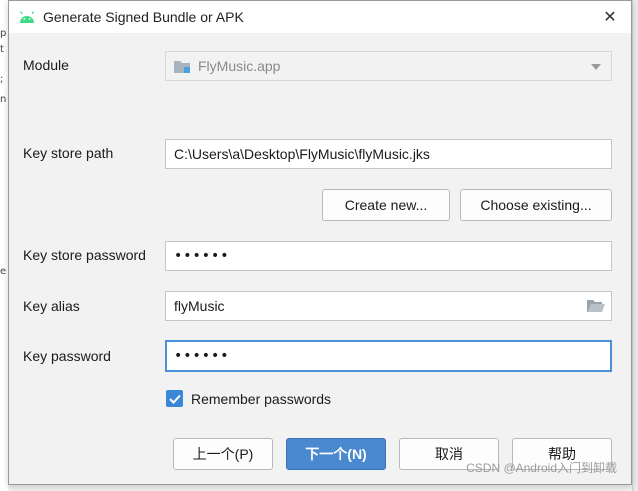 This screenshot has width=638, height=491. What do you see at coordinates (199, 306) in the screenshot?
I see `key-alias-value: flyMusic` at bounding box center [199, 306].